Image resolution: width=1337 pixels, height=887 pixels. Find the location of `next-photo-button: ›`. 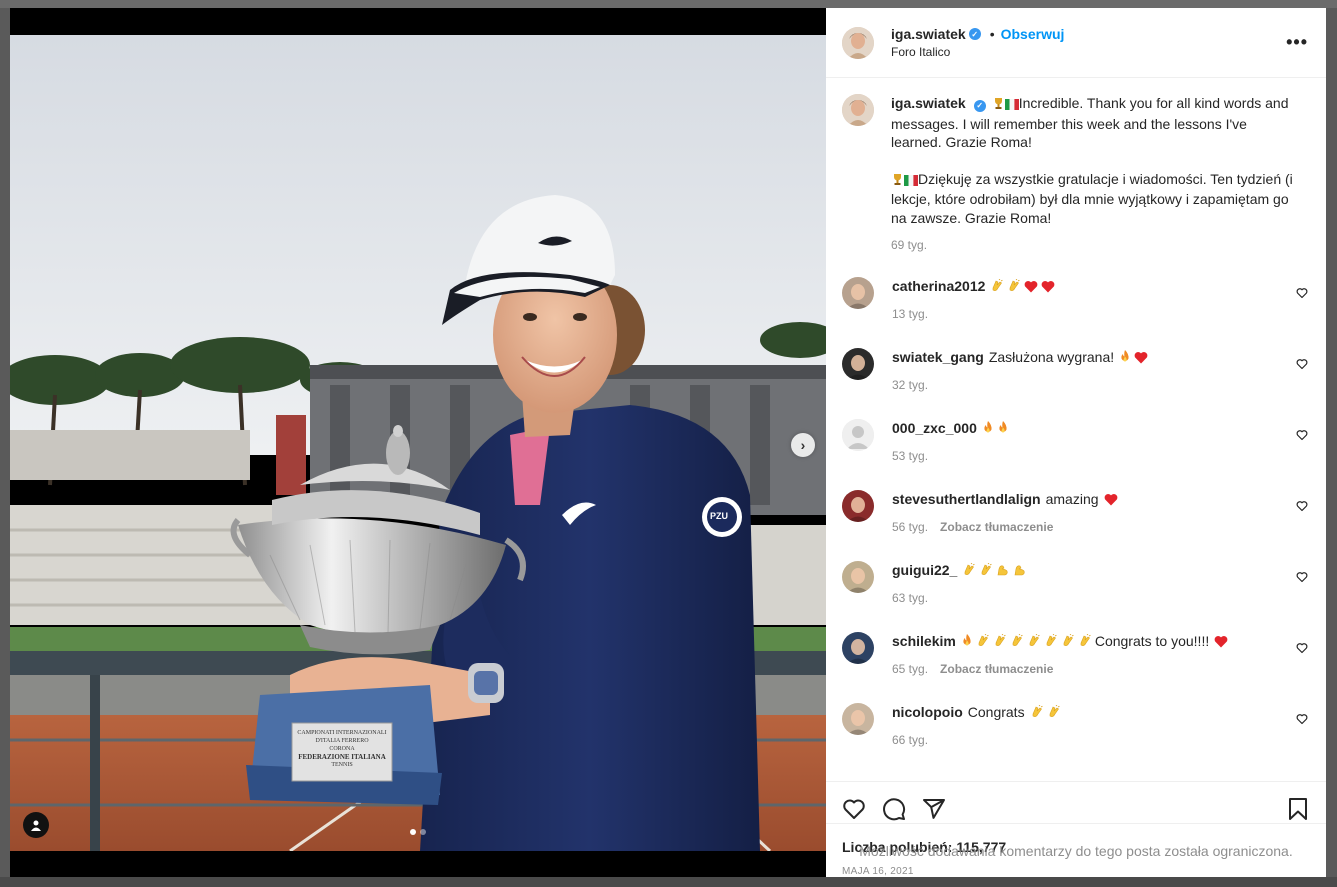

next-photo-button: › is located at coordinates (803, 445).